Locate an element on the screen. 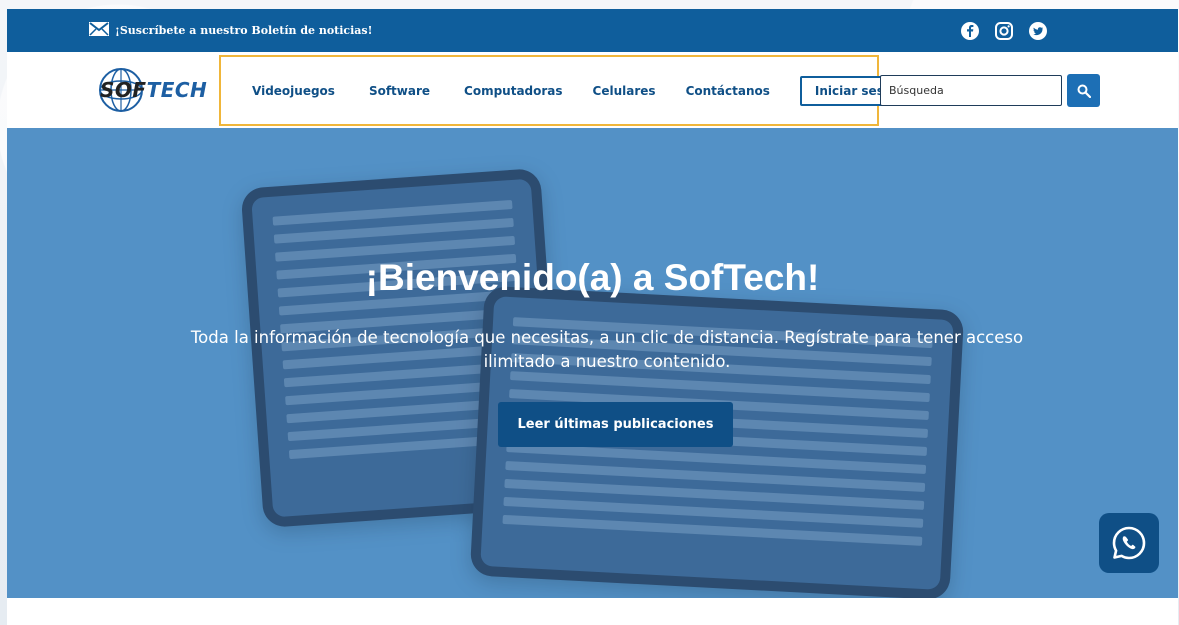 This screenshot has width=1179, height=625. instagram-icon is located at coordinates (1004, 31).